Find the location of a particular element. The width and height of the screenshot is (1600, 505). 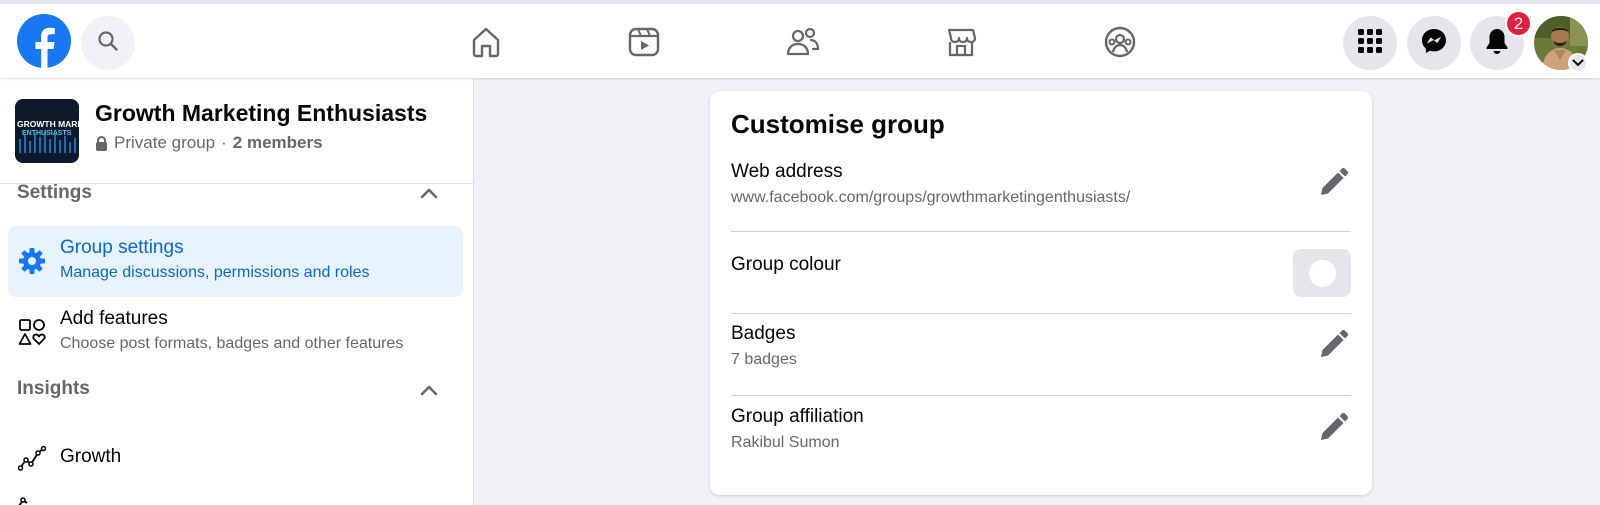

edit-web-address-button is located at coordinates (1333, 185).